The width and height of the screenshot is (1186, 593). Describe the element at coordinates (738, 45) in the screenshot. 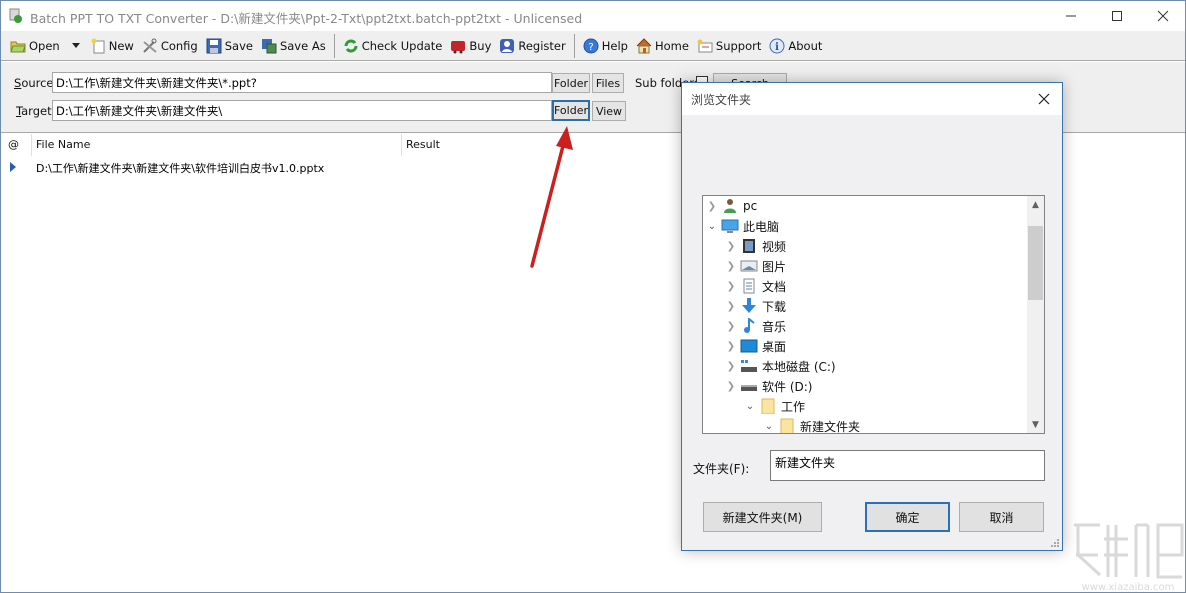

I see `support-label: Support` at that location.